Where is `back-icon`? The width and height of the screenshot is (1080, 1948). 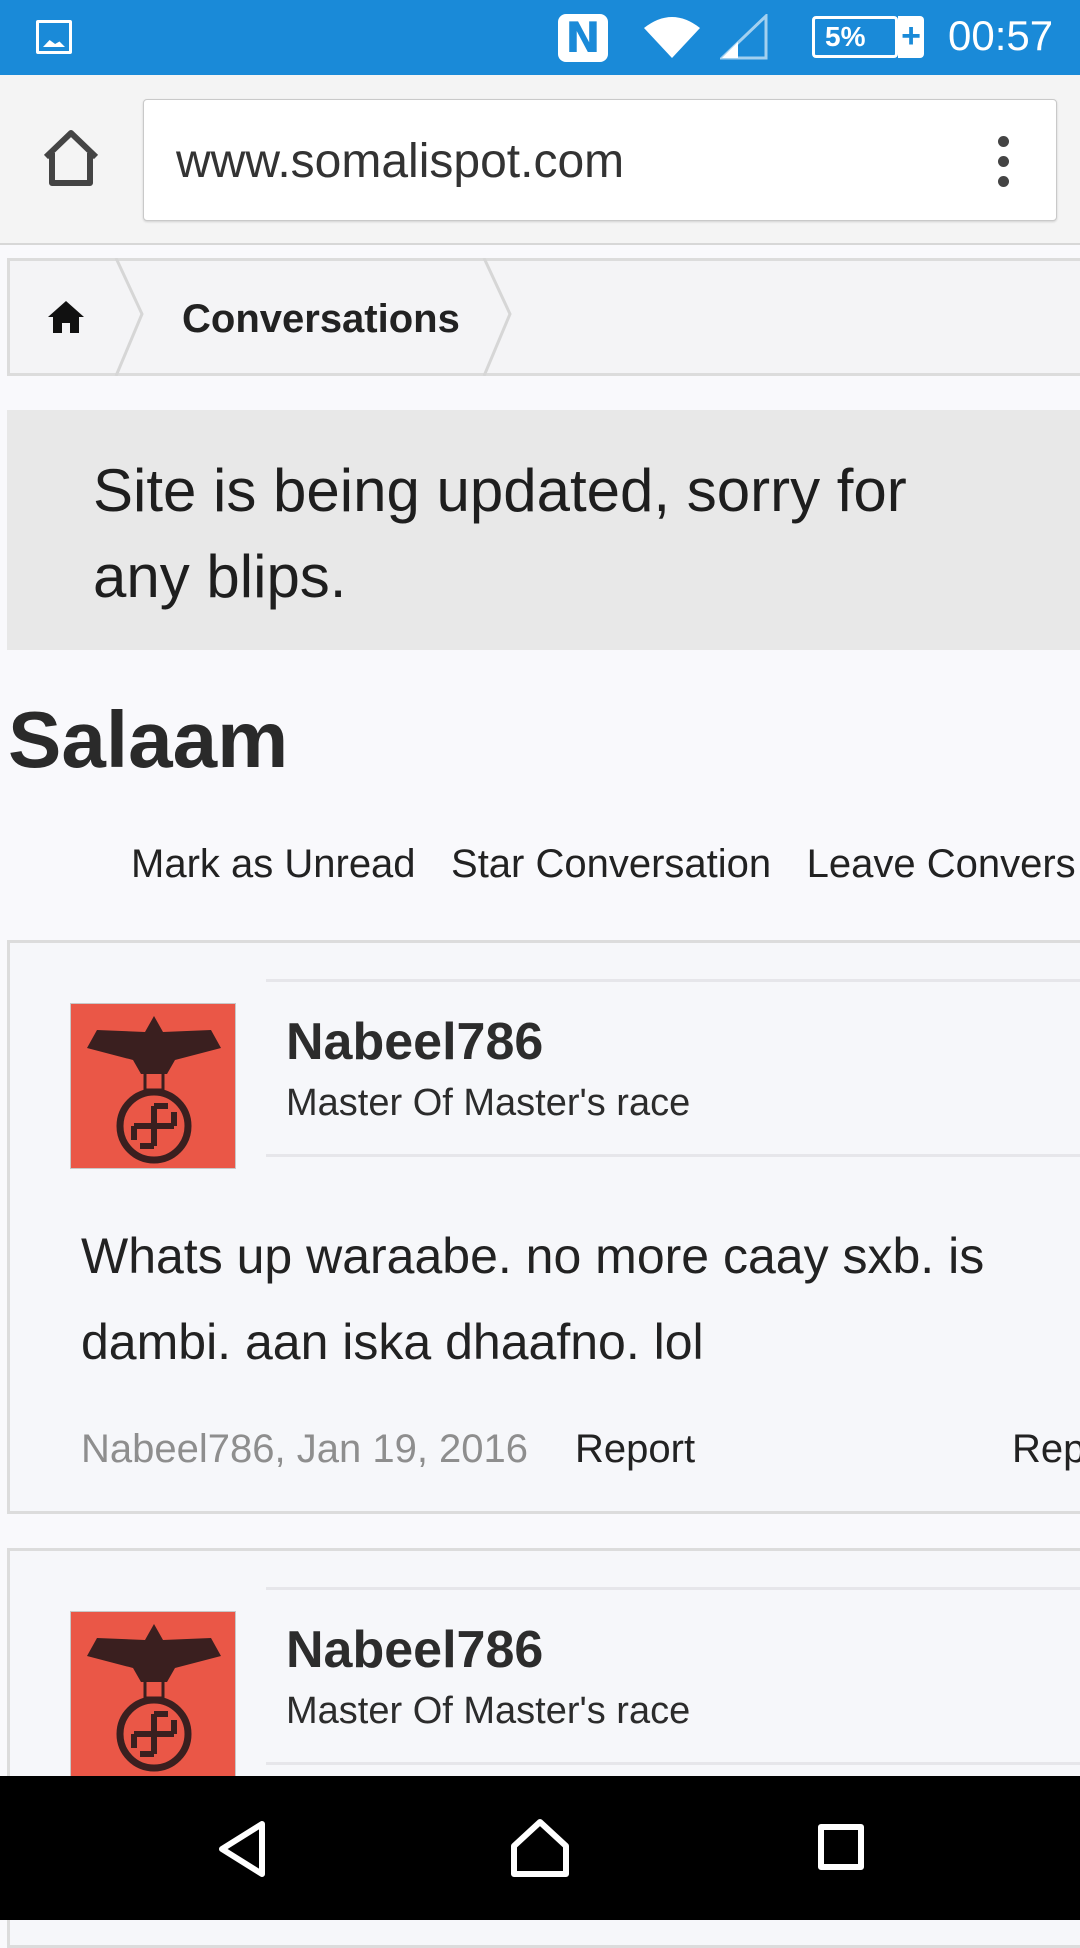
back-icon is located at coordinates (242, 1849).